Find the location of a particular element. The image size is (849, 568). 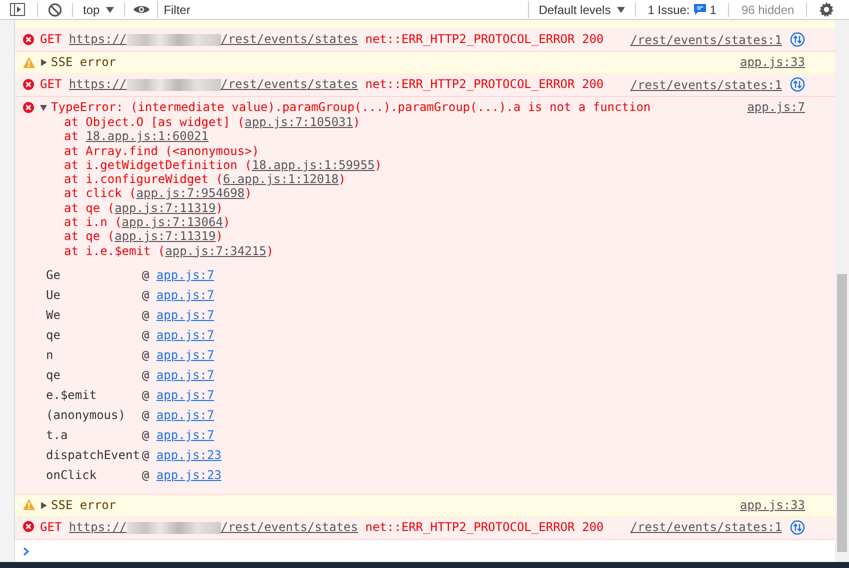

stack-trace-line: at i.e.$emit (app.js:7:34215) is located at coordinates (169, 251).